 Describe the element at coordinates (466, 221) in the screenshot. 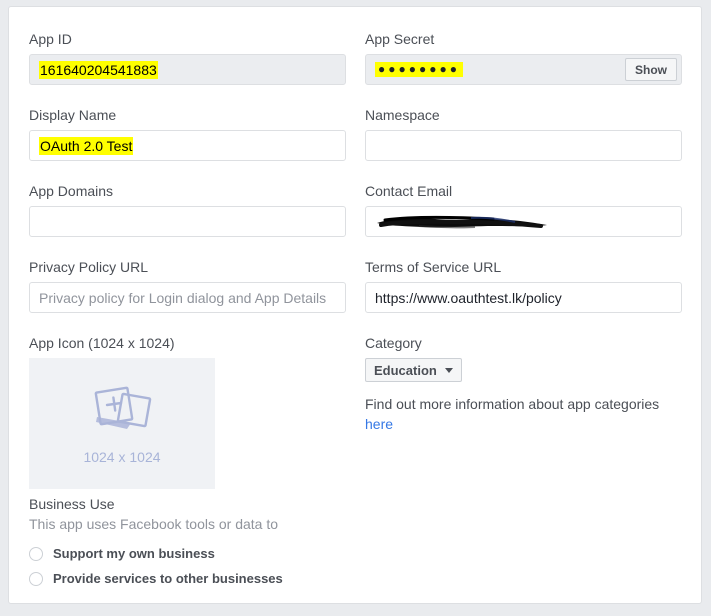

I see `contact-email-redaction-mark` at that location.